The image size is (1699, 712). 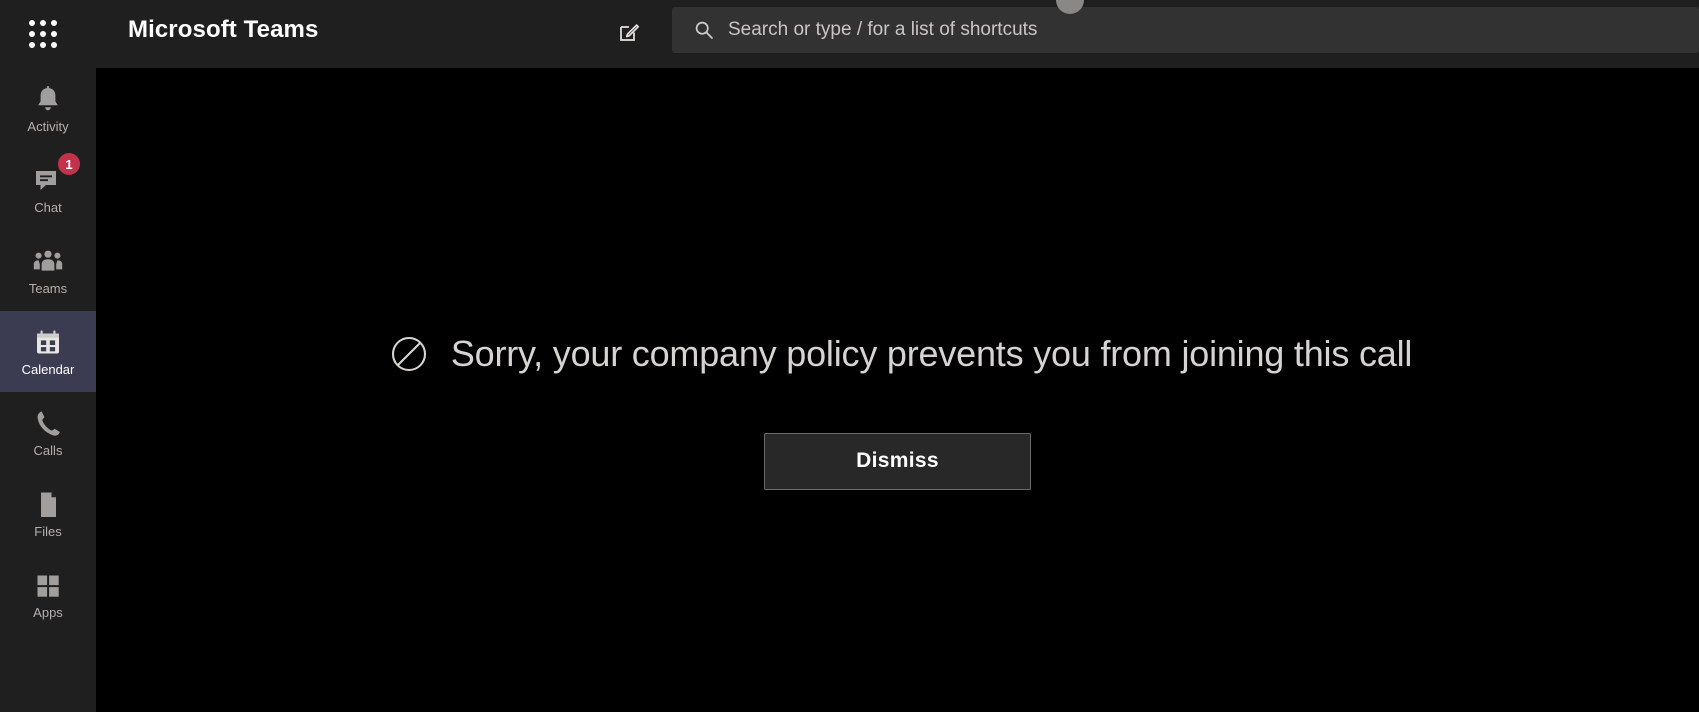 I want to click on file-document-icon, so click(x=48, y=505).